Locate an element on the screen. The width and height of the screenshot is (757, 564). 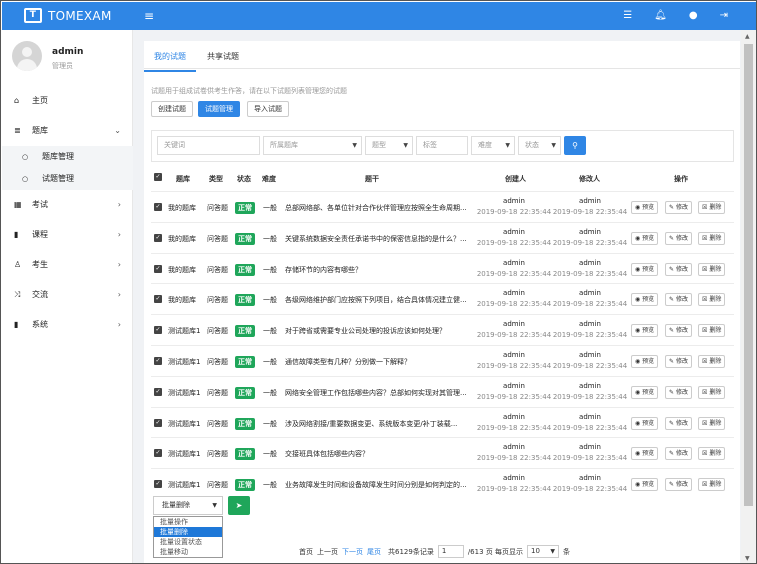
prev-page-link: 上一页 is located at coordinates (327, 552).